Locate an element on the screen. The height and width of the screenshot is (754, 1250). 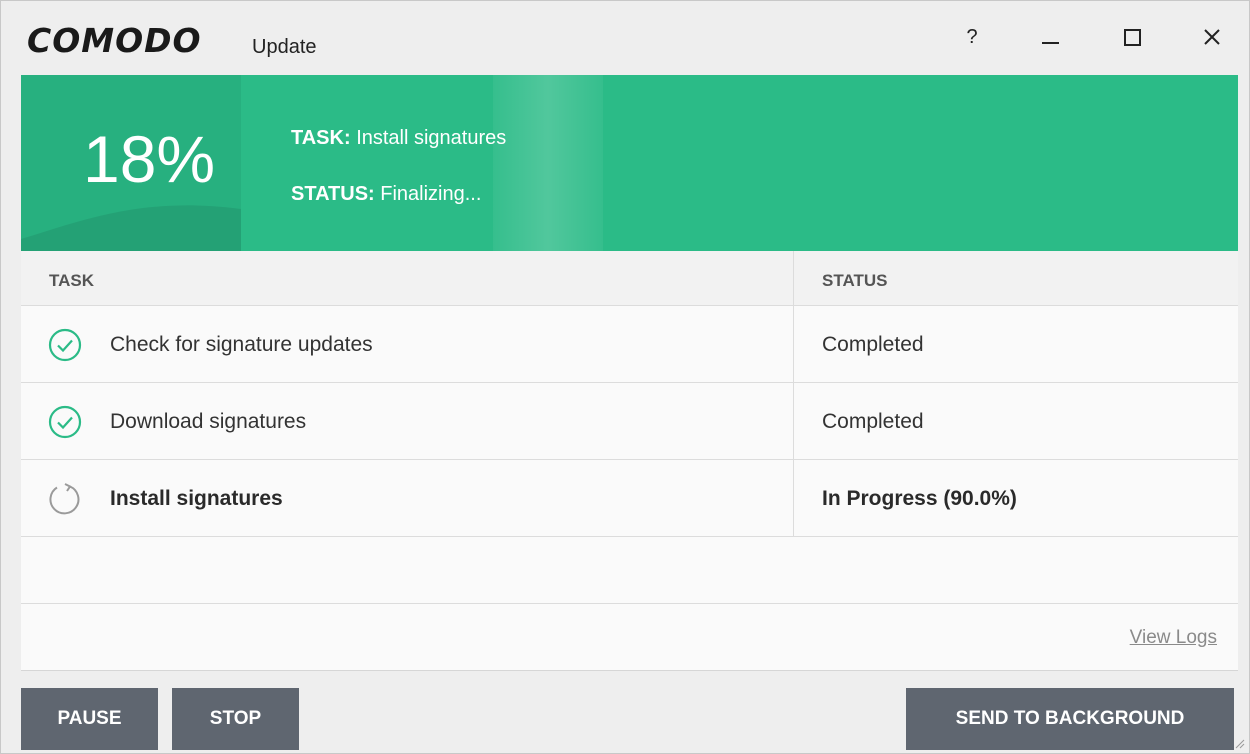
refresh-icon is located at coordinates (64, 499).